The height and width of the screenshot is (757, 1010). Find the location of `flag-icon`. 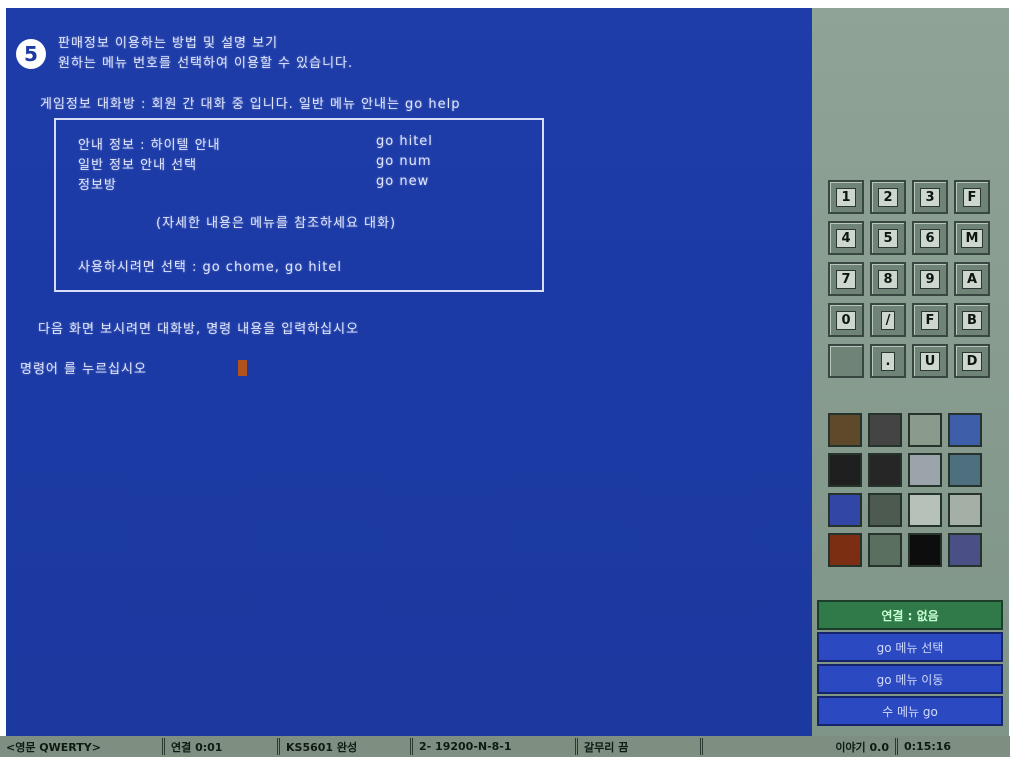

flag-icon is located at coordinates (965, 550).